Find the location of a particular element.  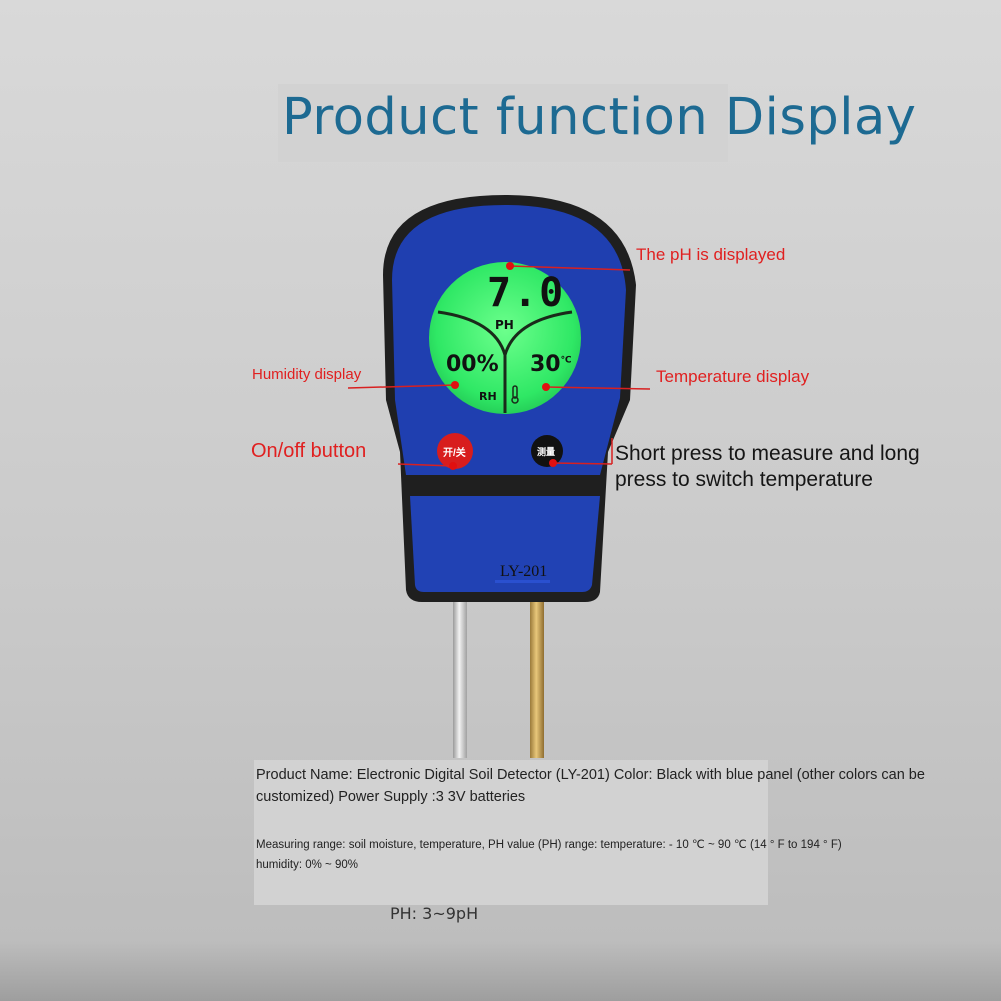

ph-unit-label: PH is located at coordinates (504, 325).